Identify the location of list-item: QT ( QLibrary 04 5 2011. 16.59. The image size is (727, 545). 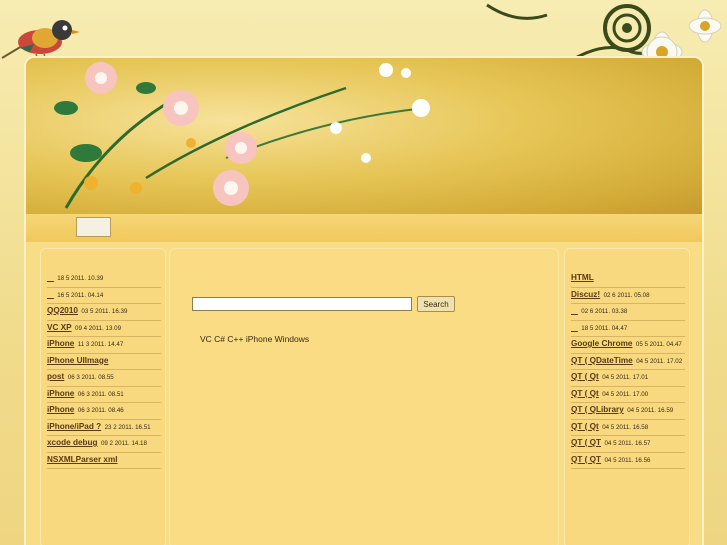
(628, 411).